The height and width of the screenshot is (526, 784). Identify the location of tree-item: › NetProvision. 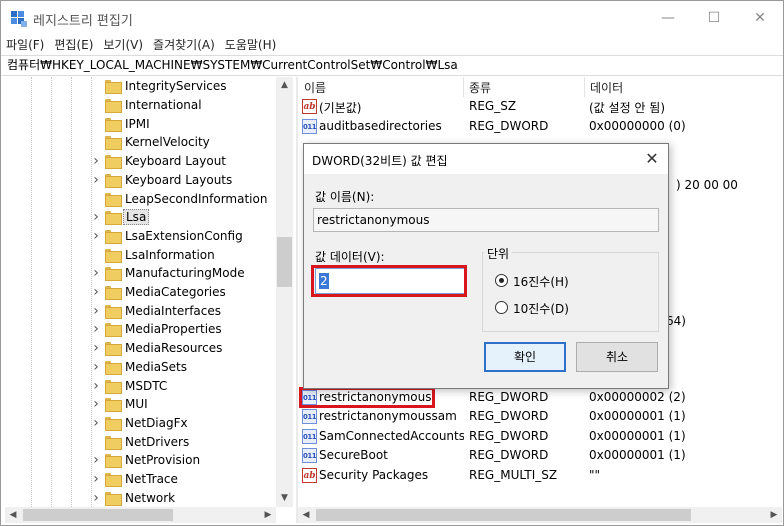
(143, 460).